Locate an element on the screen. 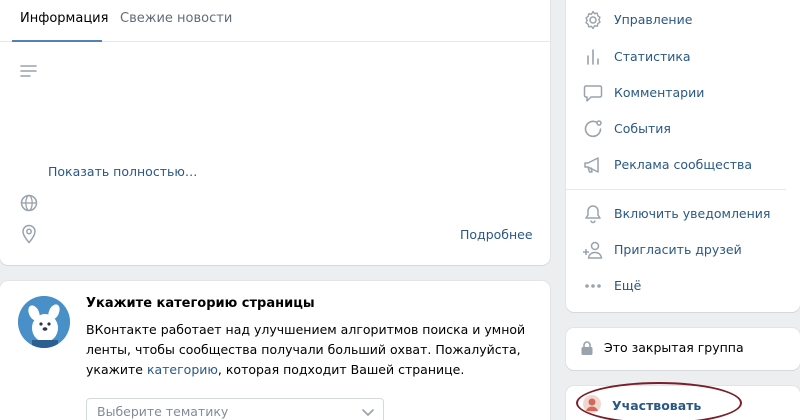  menu-item-ads: Реклама сообщества is located at coordinates (676, 165).